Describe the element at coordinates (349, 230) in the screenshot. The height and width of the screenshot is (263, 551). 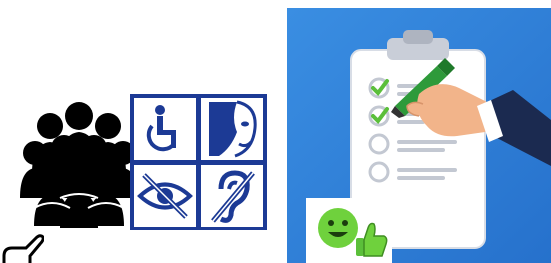
I see `smiley-thumbs-up-icon` at that location.